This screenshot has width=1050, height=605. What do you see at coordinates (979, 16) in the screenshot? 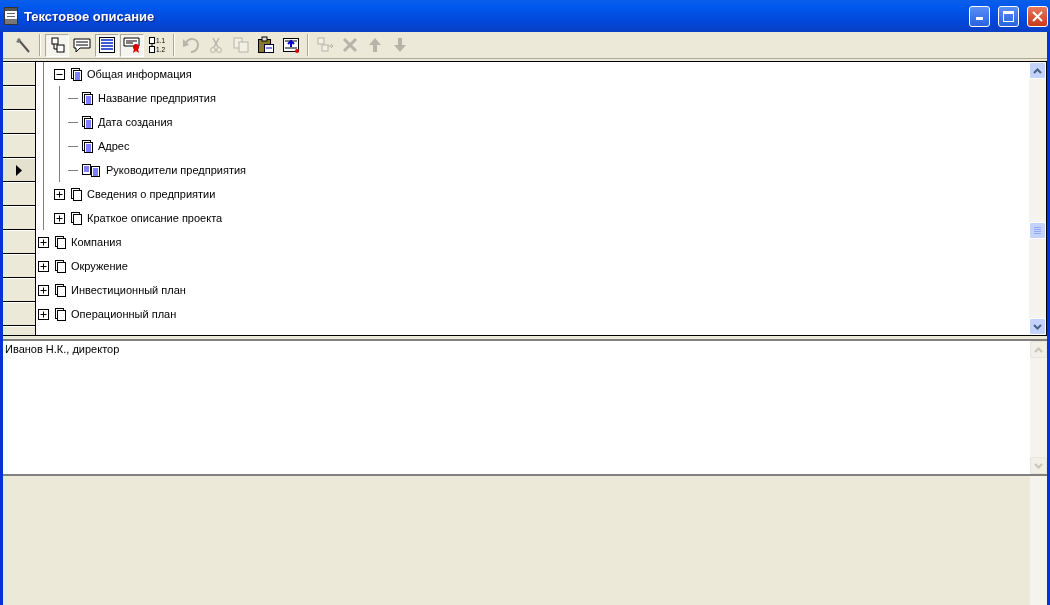
I see `minimize-button` at bounding box center [979, 16].